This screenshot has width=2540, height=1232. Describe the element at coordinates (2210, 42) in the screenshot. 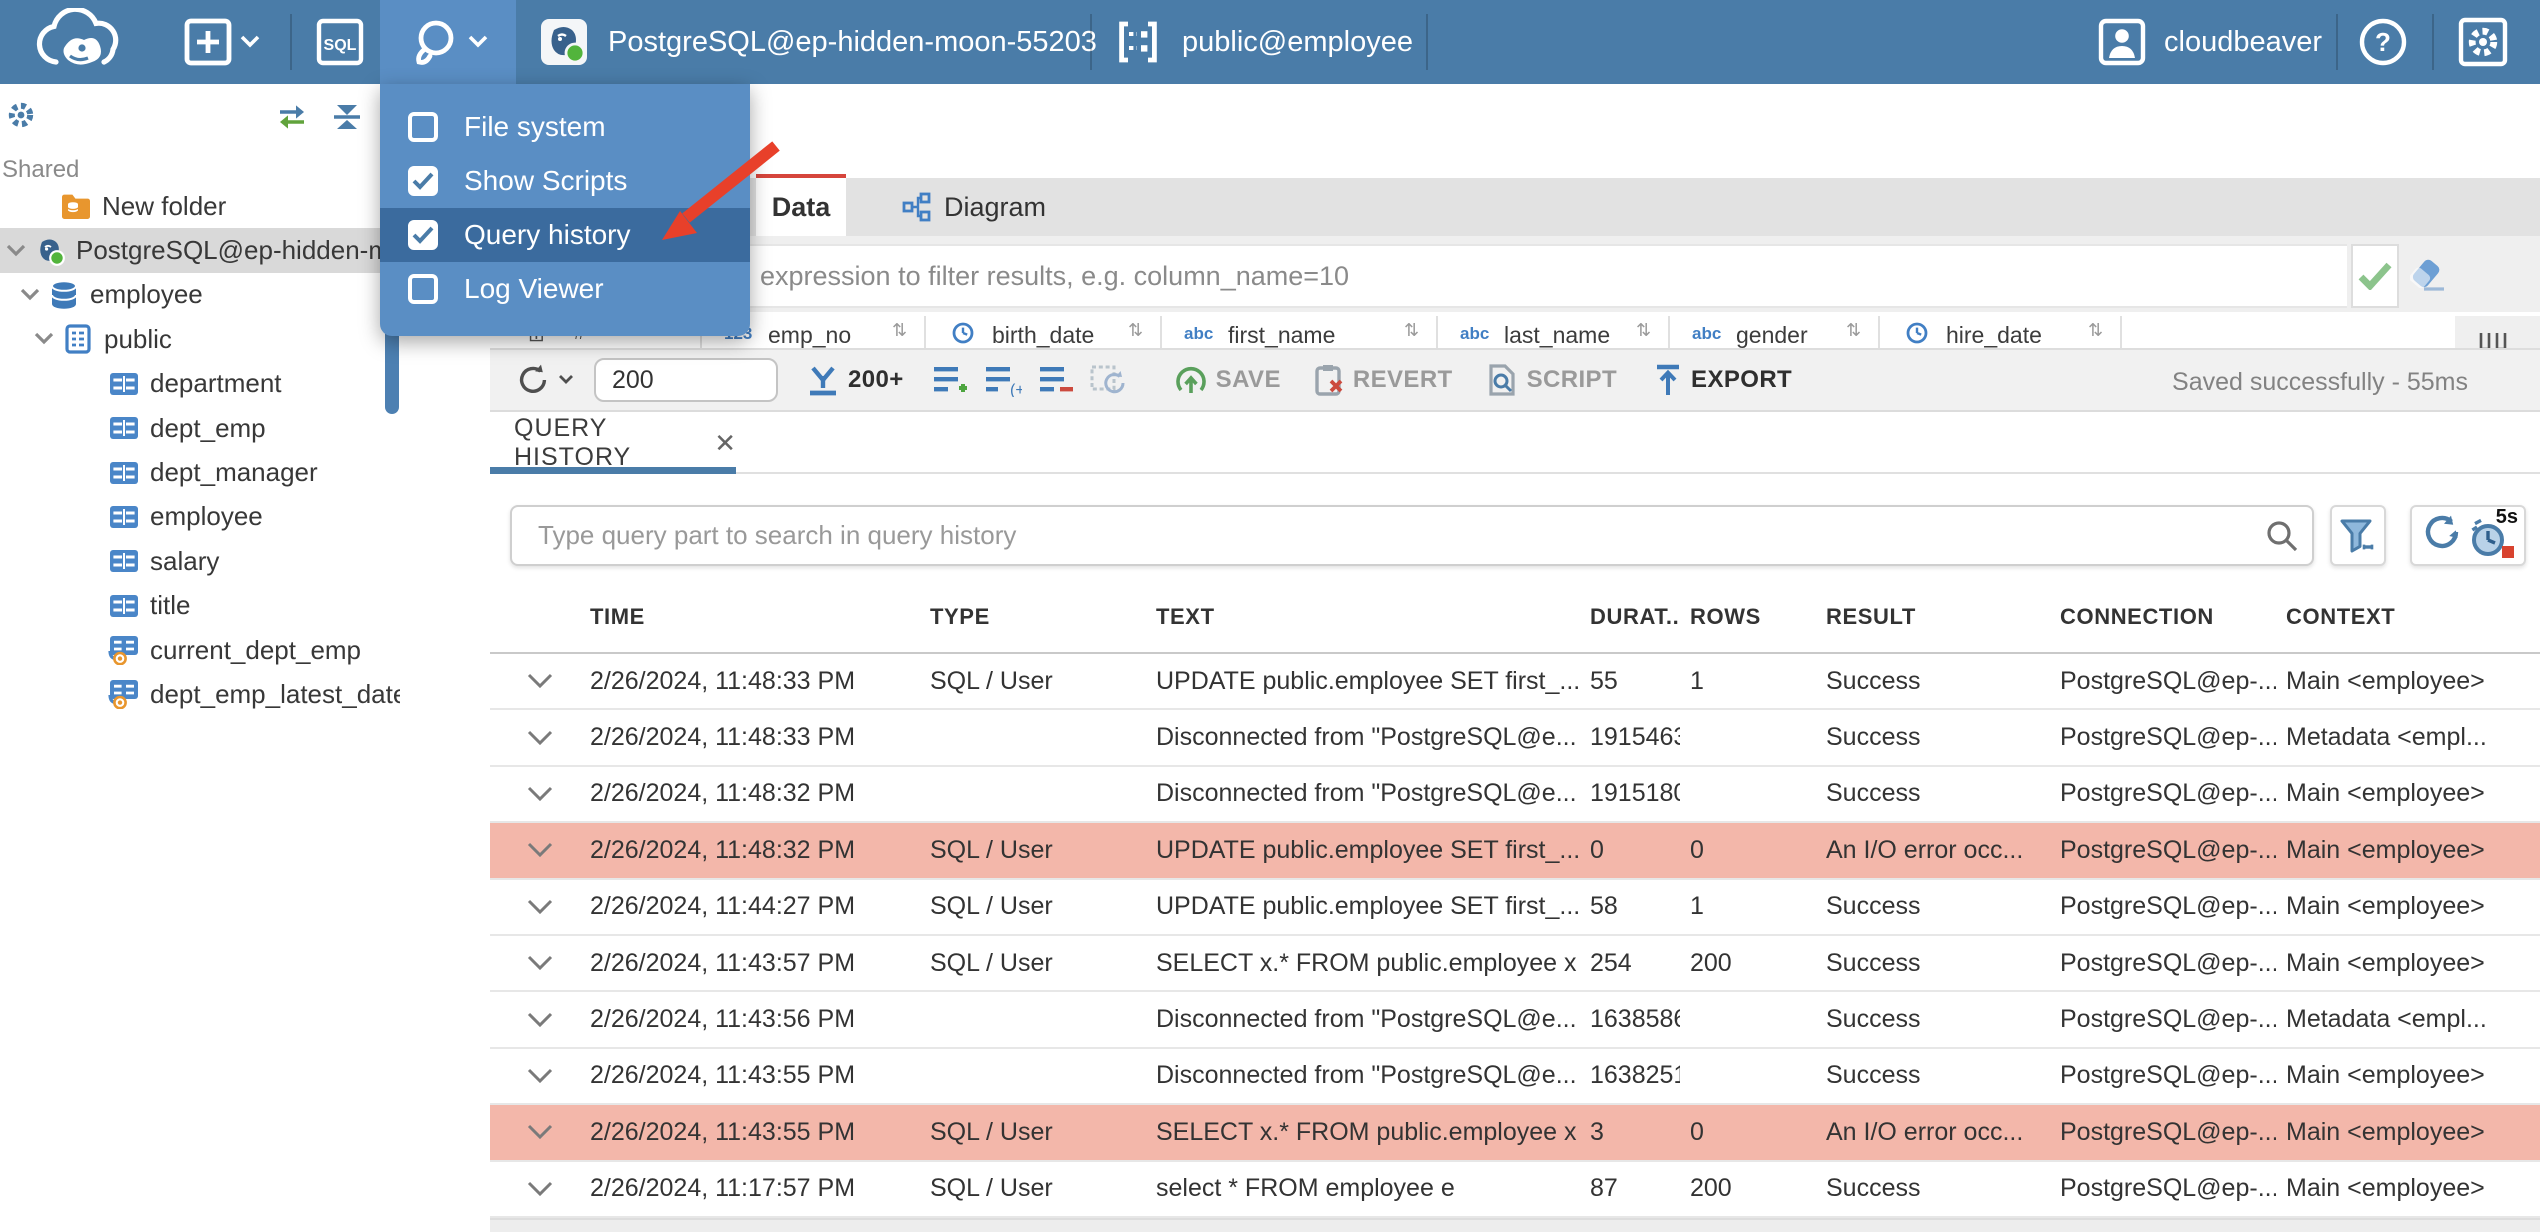

I see `user-menu: cloudbeaver` at that location.